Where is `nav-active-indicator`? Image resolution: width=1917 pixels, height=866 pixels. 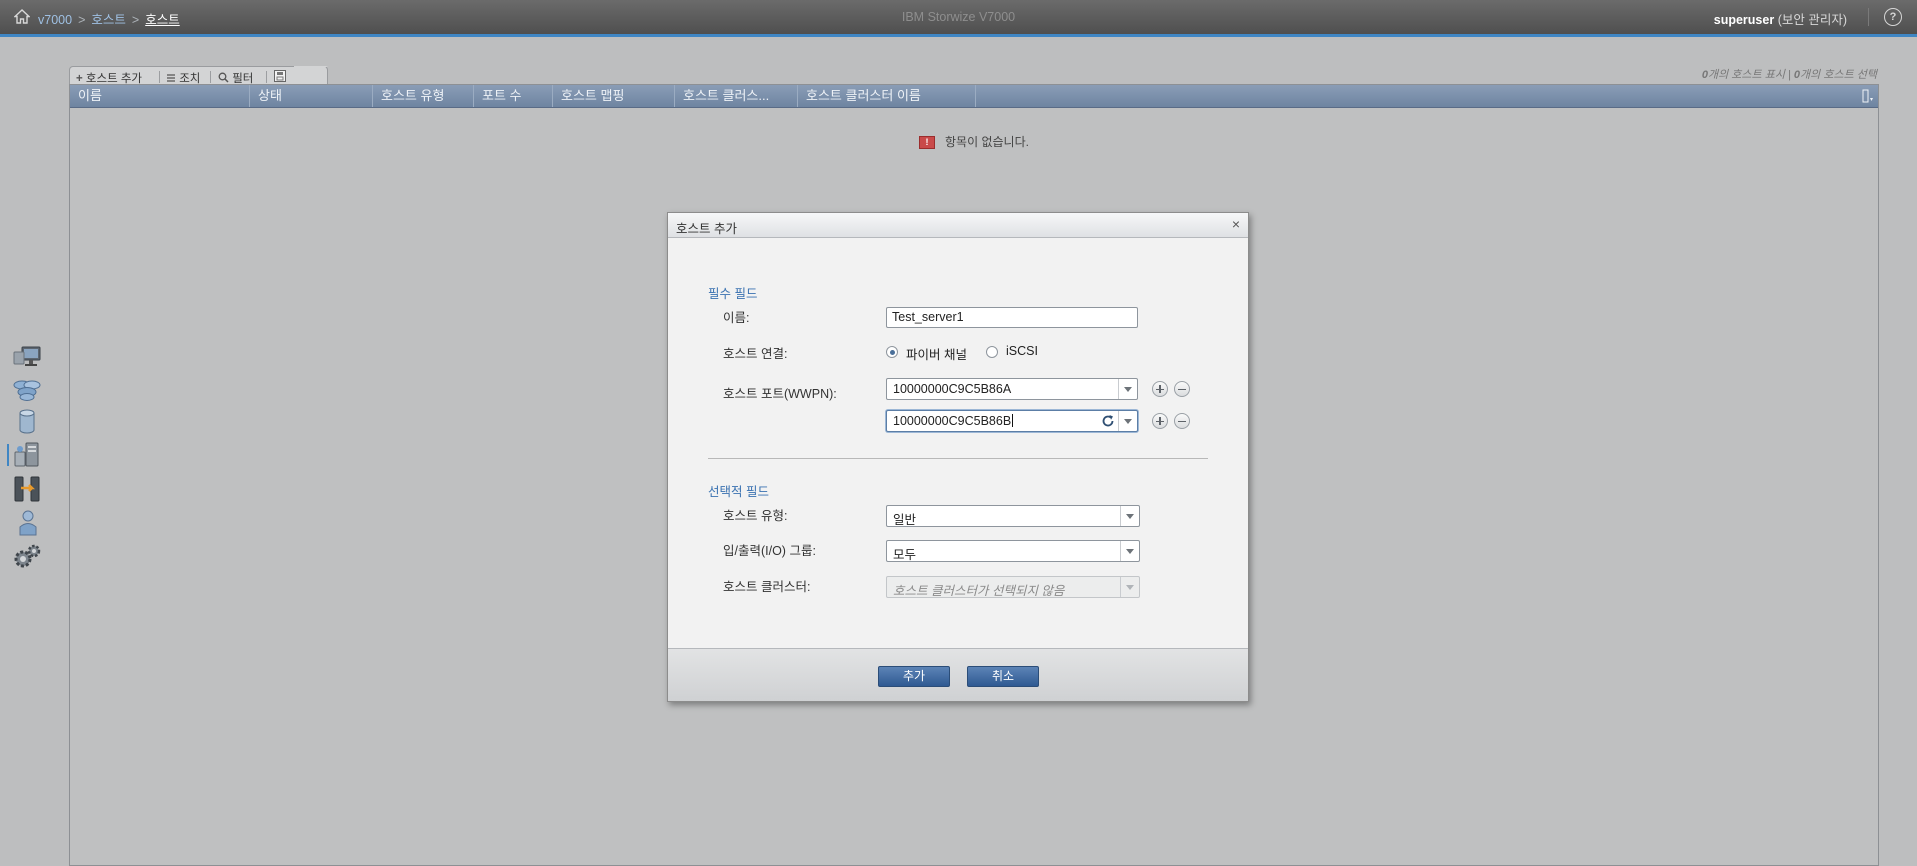
nav-active-indicator is located at coordinates (8, 455).